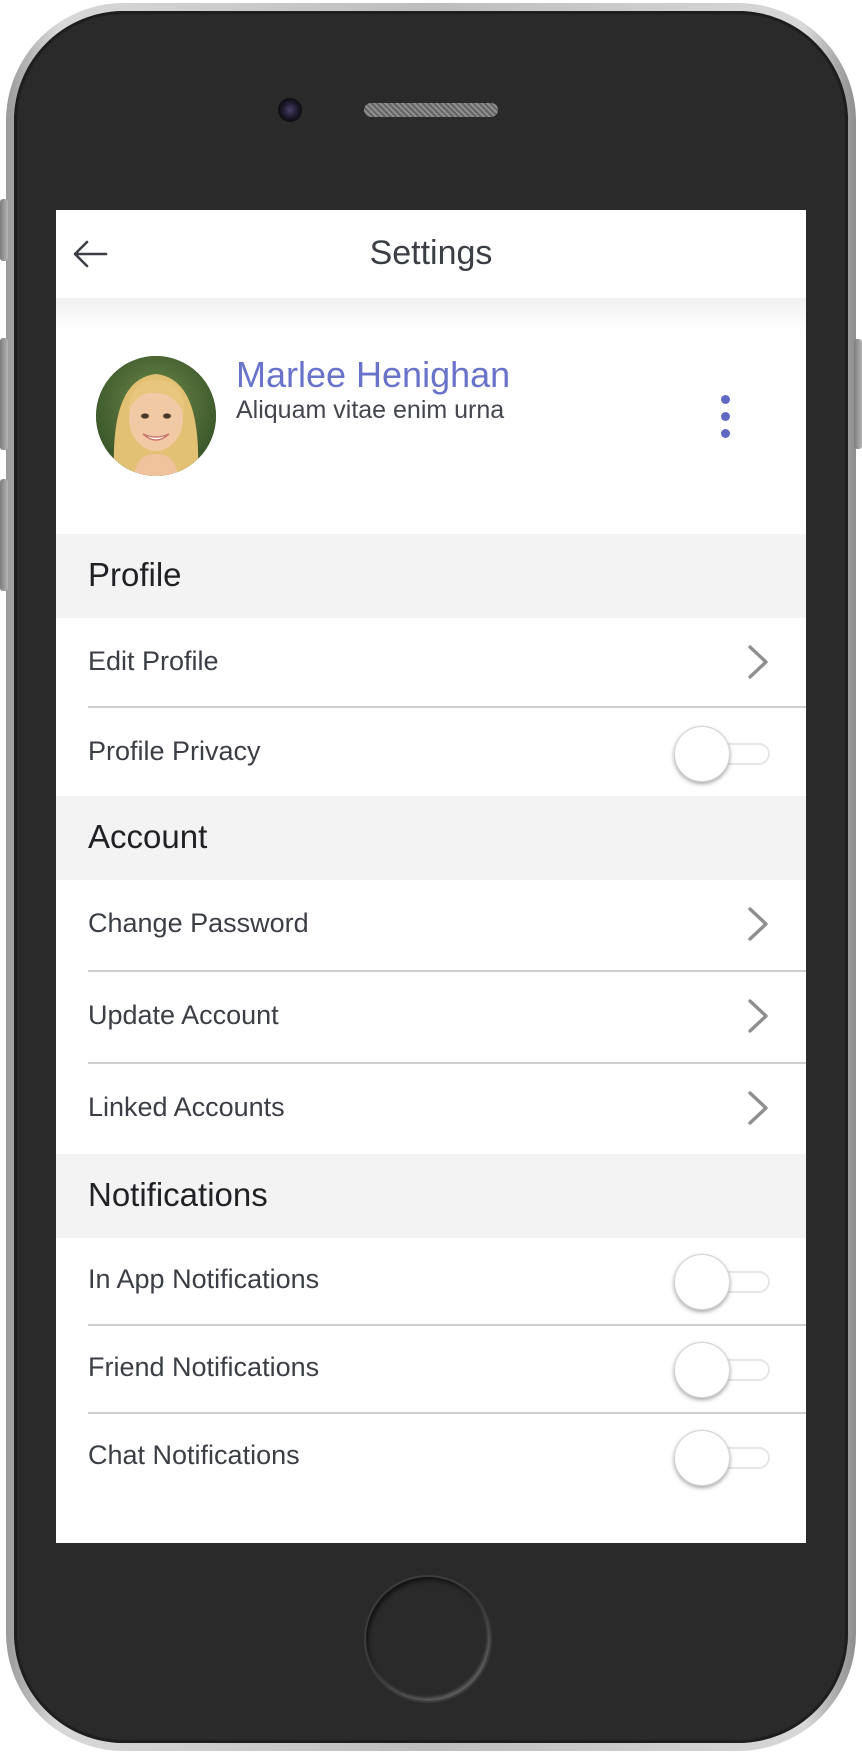  What do you see at coordinates (431, 838) in the screenshot?
I see `section-header-account: Account` at bounding box center [431, 838].